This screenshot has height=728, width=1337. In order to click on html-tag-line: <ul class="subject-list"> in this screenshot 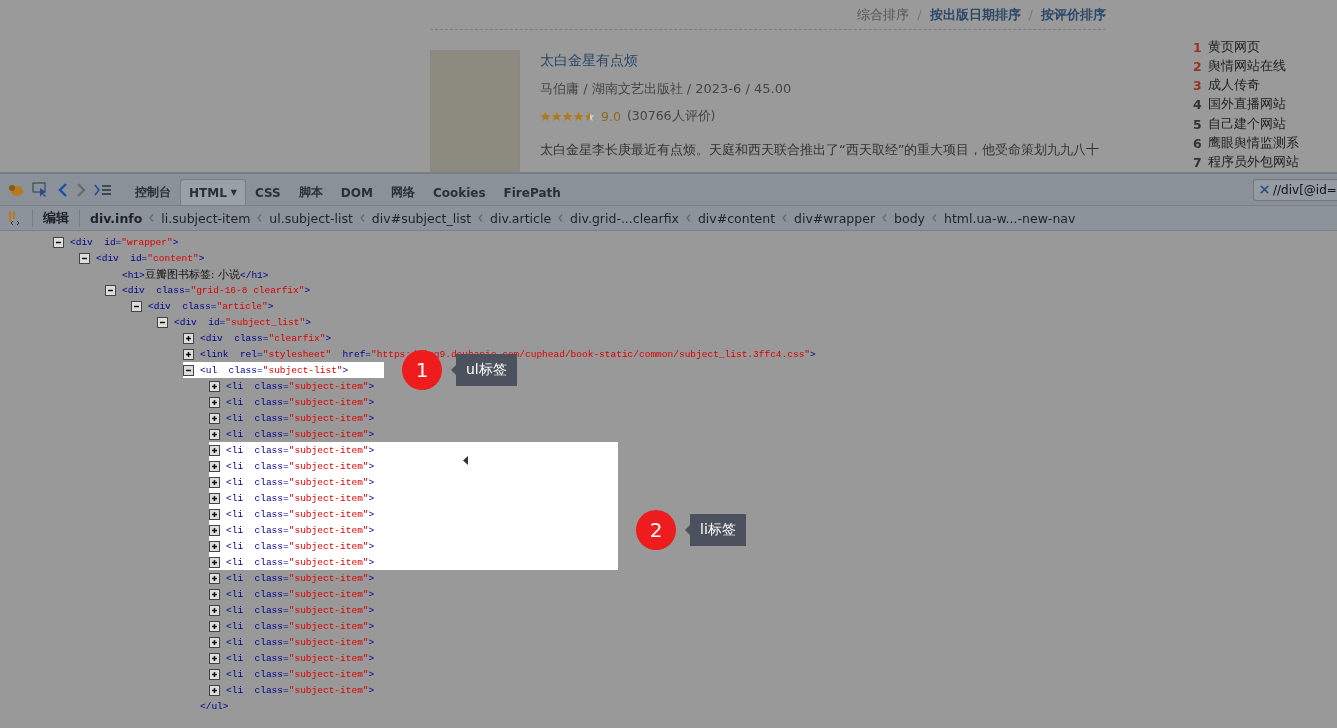, I will do `click(274, 370)`.